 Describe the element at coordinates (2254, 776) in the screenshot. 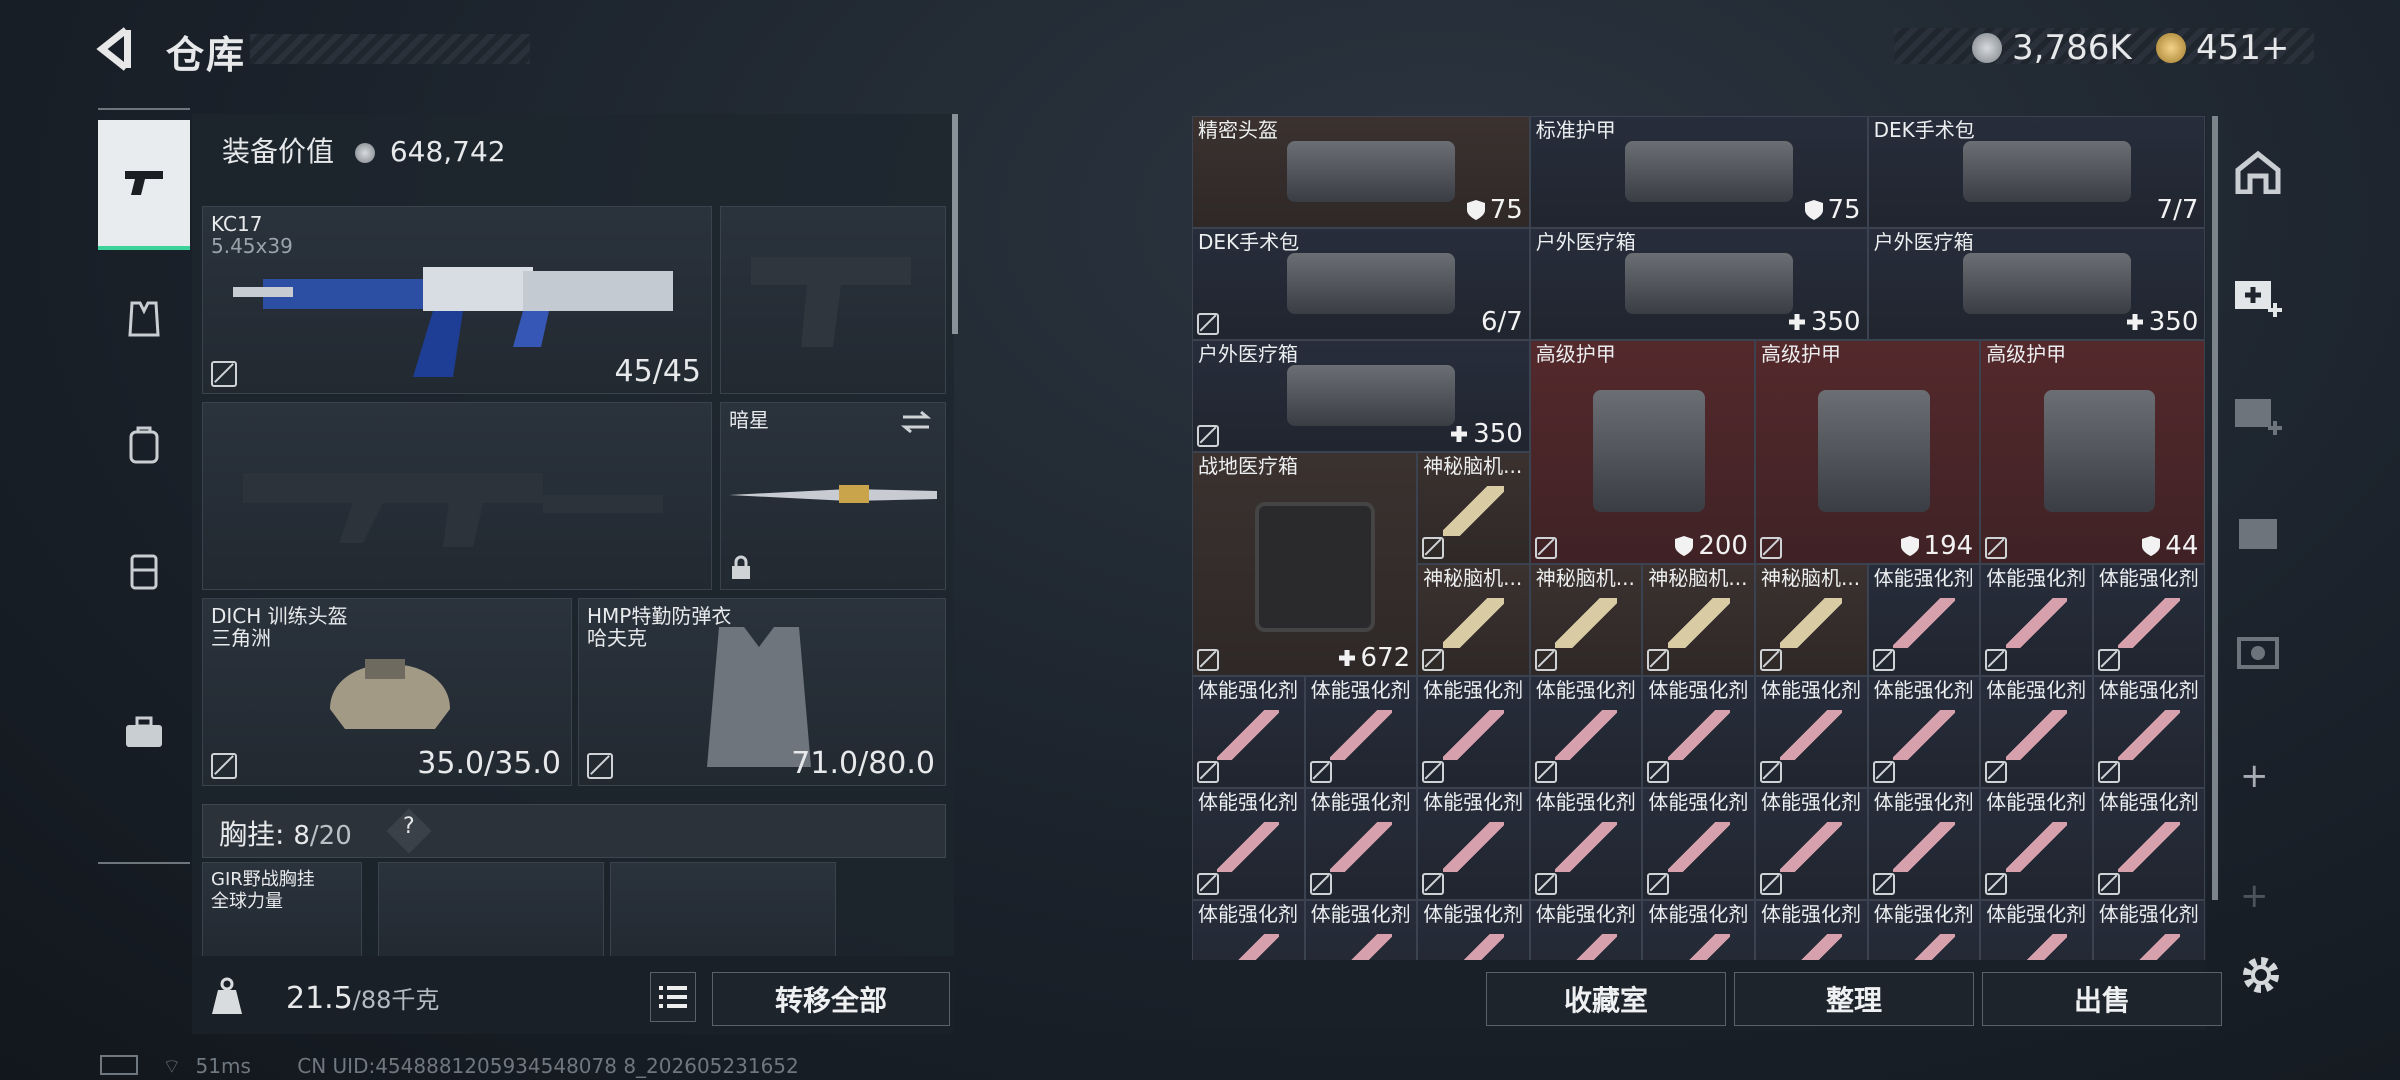

I see `add-stash-button: +` at that location.